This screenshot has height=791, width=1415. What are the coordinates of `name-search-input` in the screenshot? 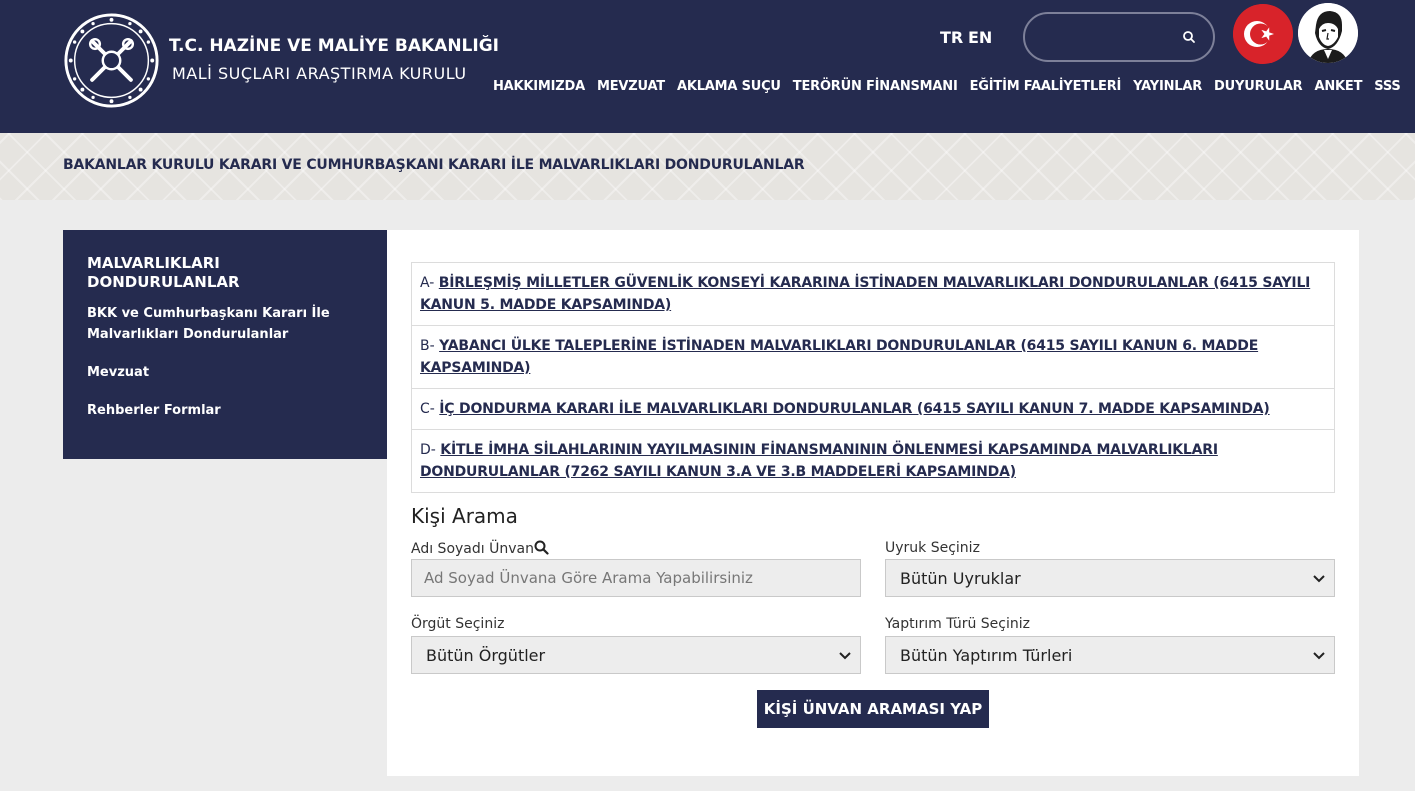 It's located at (636, 578).